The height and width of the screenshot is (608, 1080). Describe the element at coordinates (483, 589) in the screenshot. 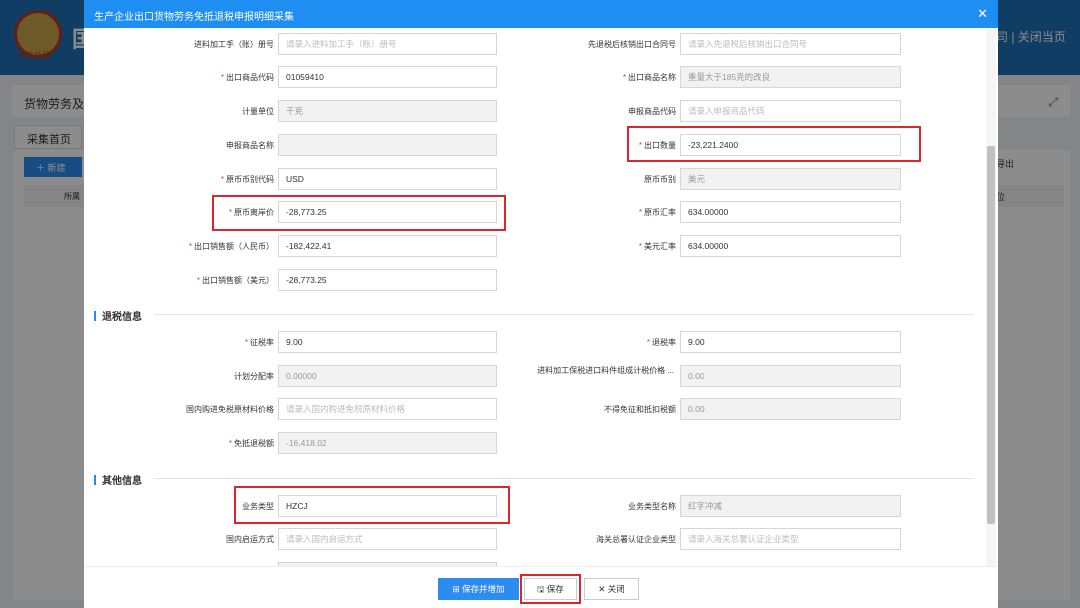

I see `save-add-label: 保存并增加` at that location.